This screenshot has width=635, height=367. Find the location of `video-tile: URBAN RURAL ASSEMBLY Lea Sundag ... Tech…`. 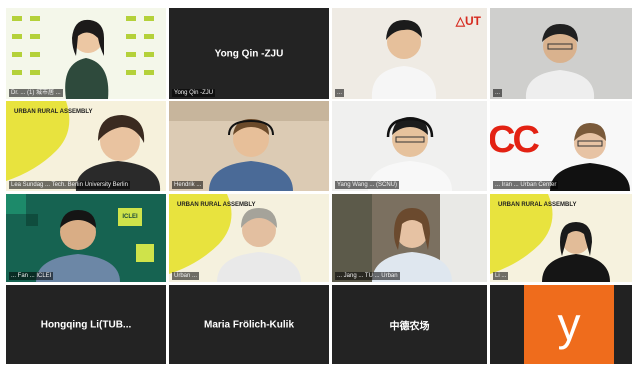

video-tile: URBAN RURAL ASSEMBLY Lea Sundag ... Tech… is located at coordinates (86, 146).